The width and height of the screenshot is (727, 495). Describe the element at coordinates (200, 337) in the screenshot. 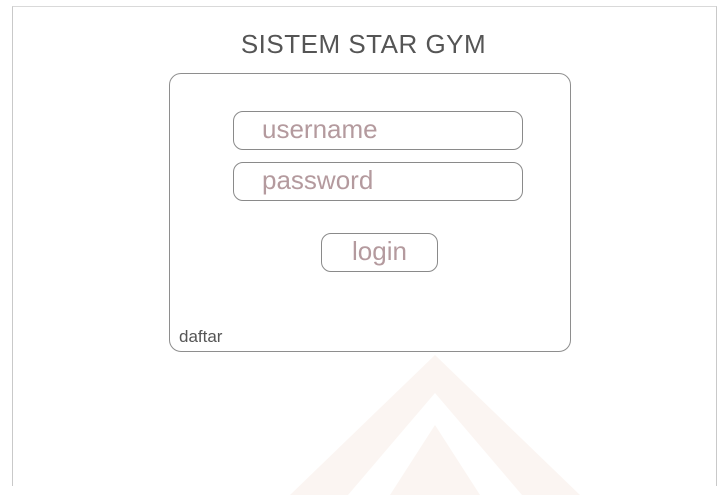

I see `register-link: daftar` at that location.